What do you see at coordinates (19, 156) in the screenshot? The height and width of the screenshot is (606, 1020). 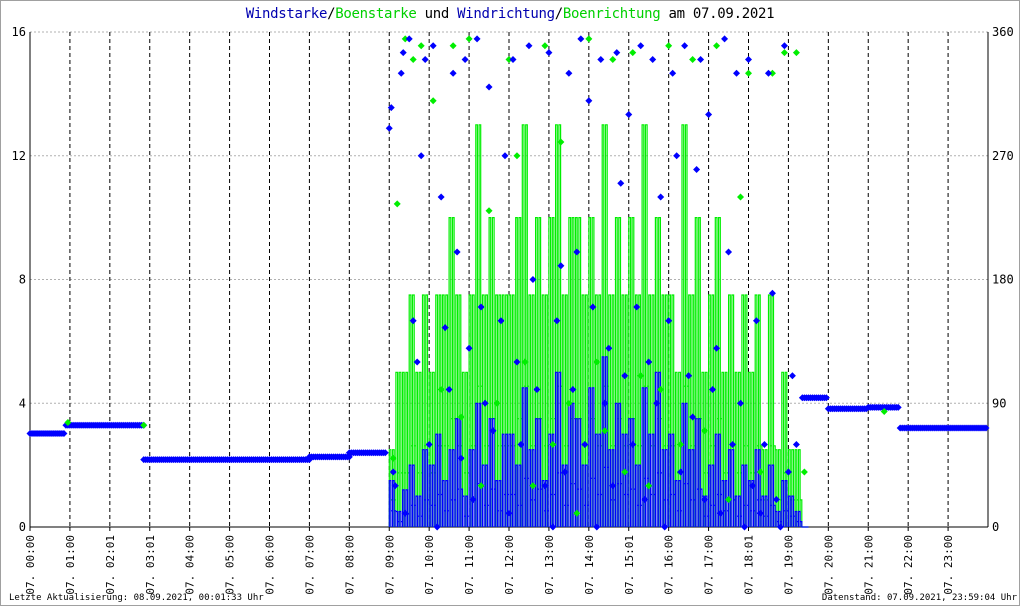 I see `y-left-tick-label: 12` at bounding box center [19, 156].